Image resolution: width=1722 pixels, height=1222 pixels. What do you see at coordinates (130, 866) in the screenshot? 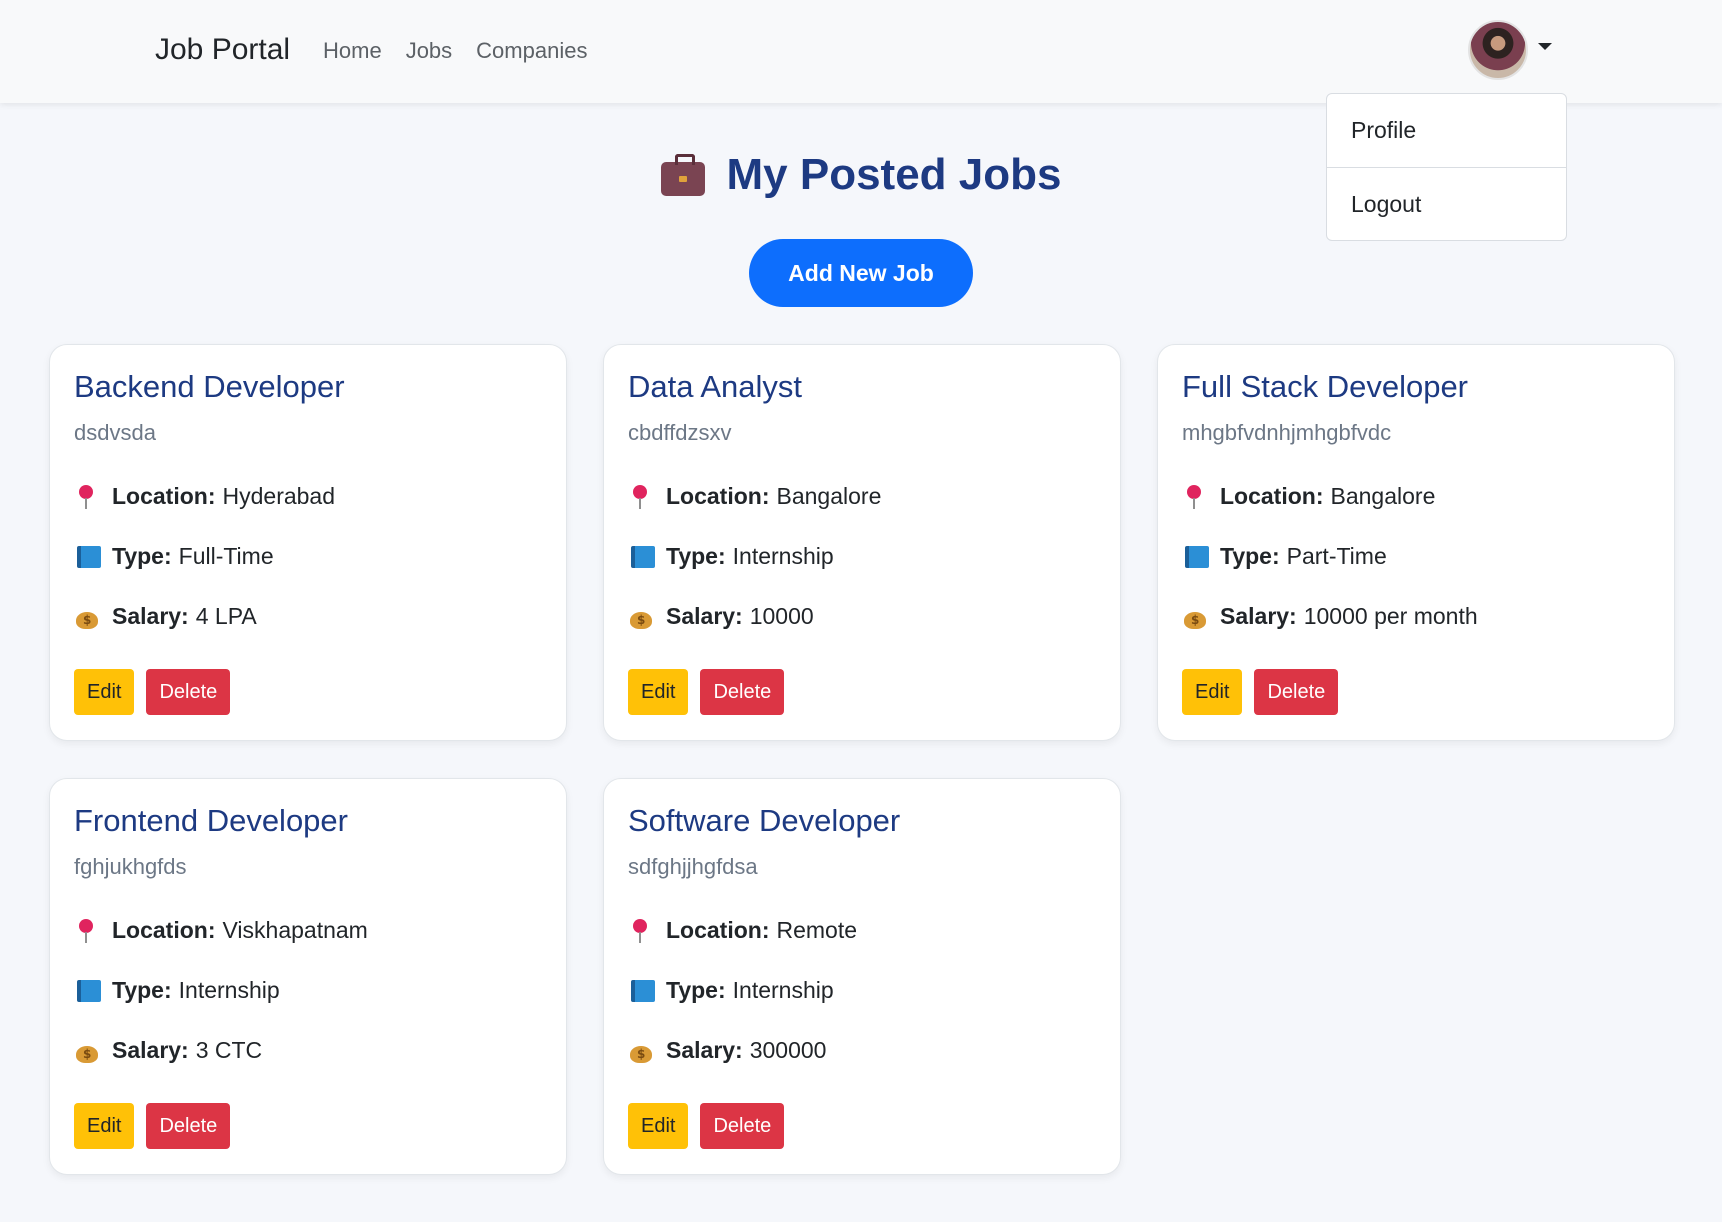
I see `job-description: fghjukhgfds` at bounding box center [130, 866].